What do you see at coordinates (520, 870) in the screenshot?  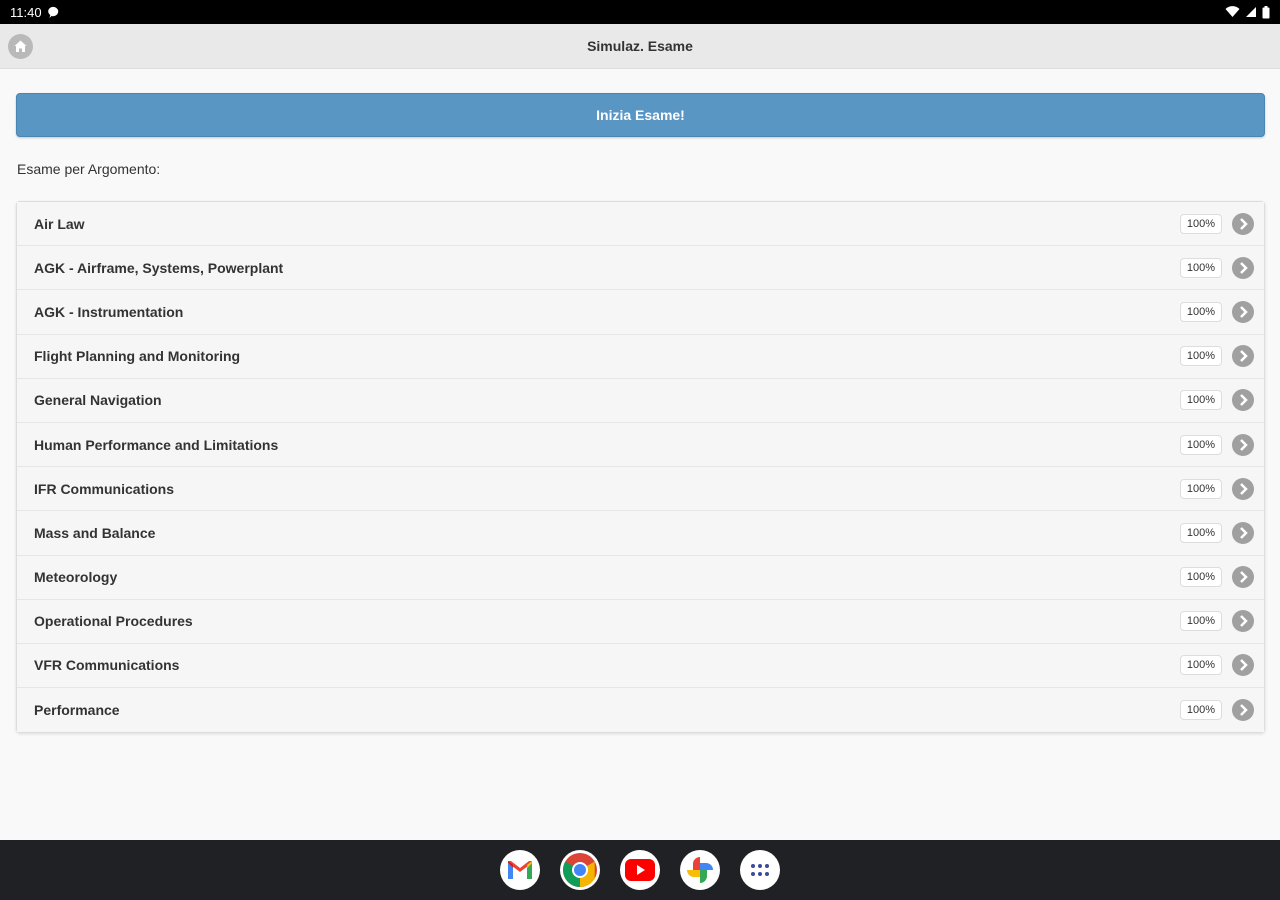 I see `gmail-icon` at bounding box center [520, 870].